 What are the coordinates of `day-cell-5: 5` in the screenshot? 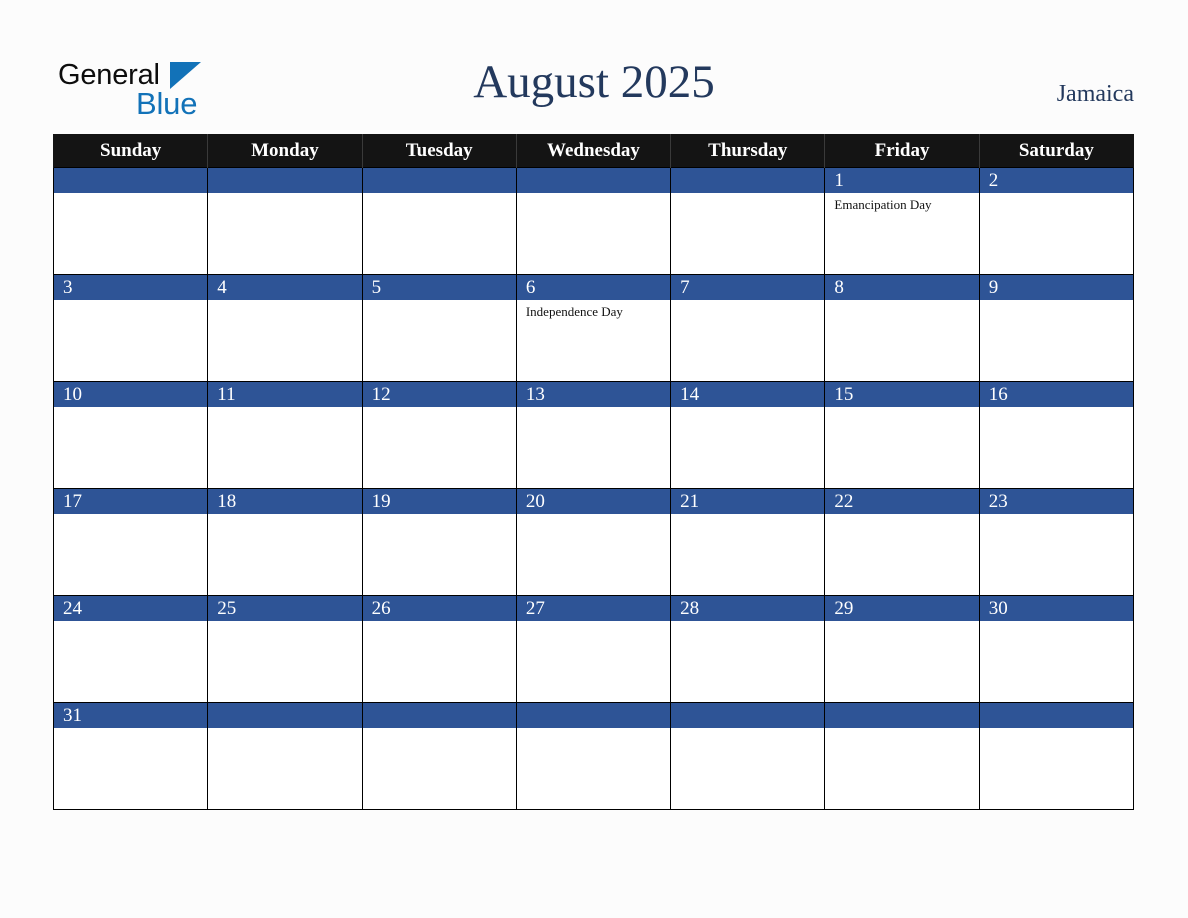 It's located at (439, 328).